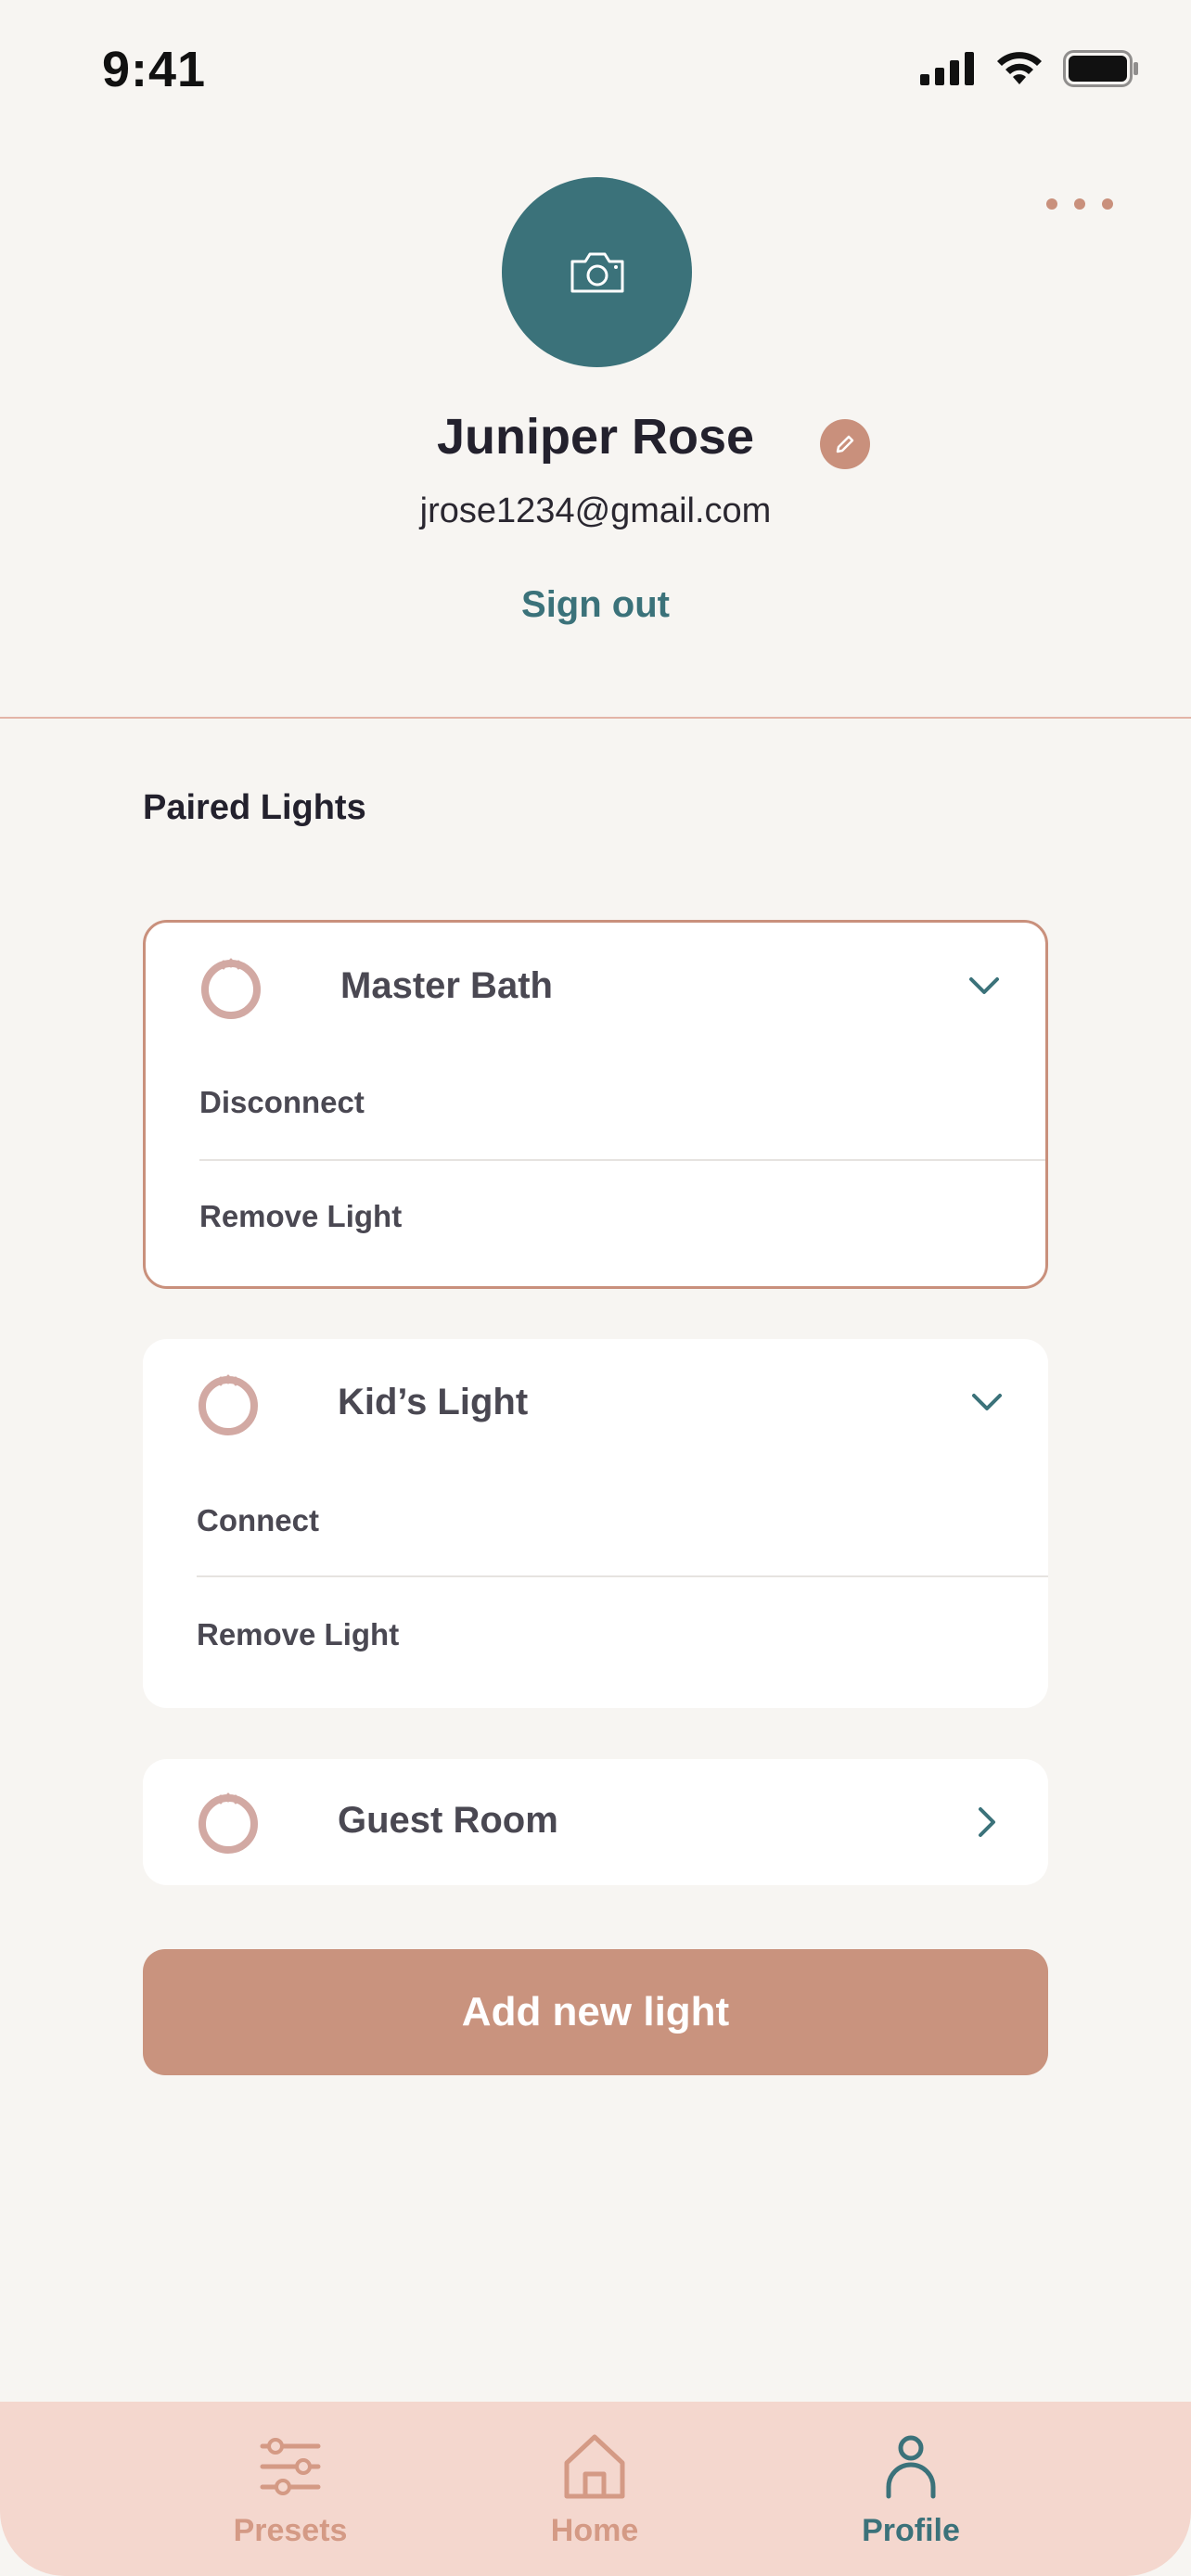 Image resolution: width=1191 pixels, height=2576 pixels. Describe the element at coordinates (282, 1102) in the screenshot. I see `disconnect-button: Disconnect` at that location.